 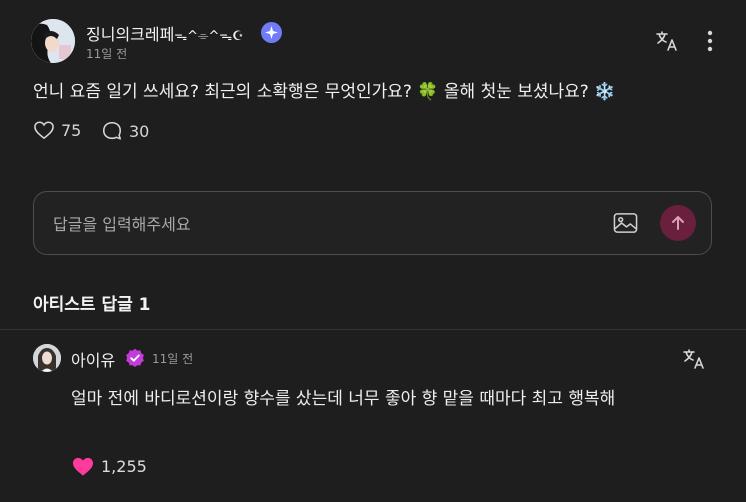 What do you see at coordinates (93, 359) in the screenshot?
I see `artist-name: 아이유` at bounding box center [93, 359].